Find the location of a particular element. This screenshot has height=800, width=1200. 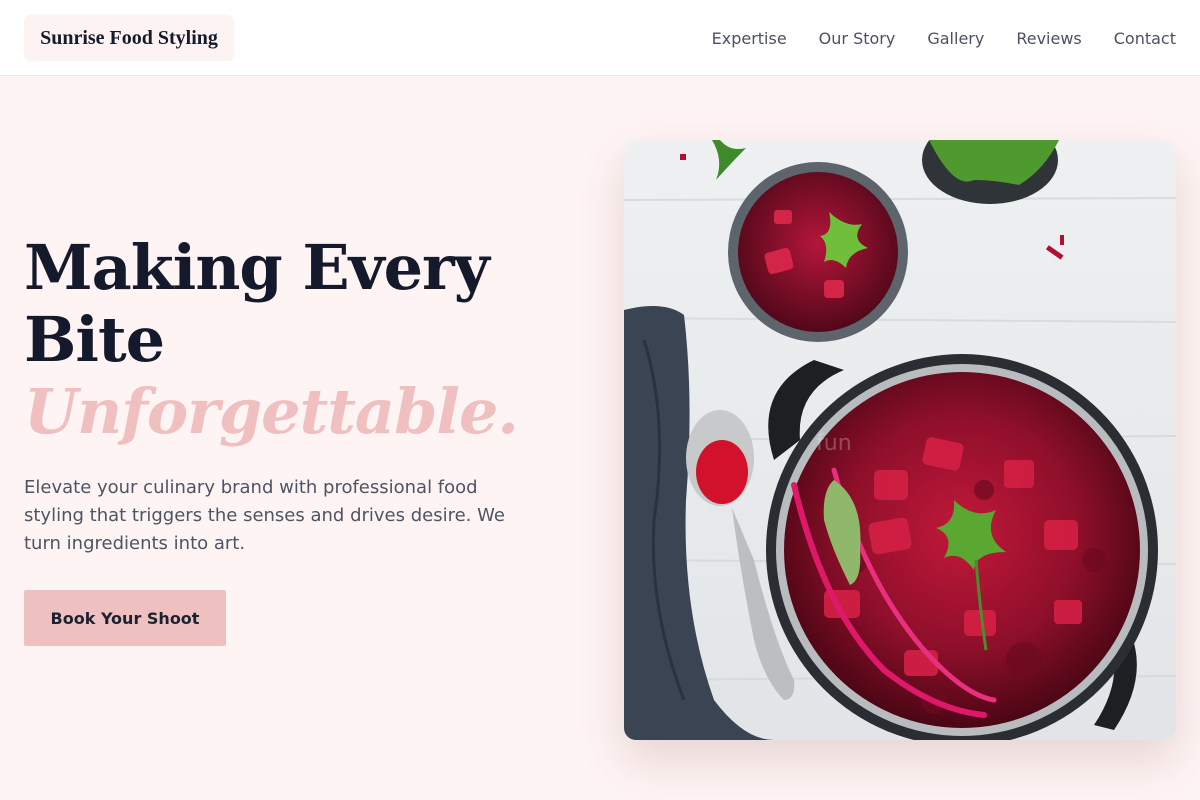

nav-link-contact: Contact is located at coordinates (1145, 38).